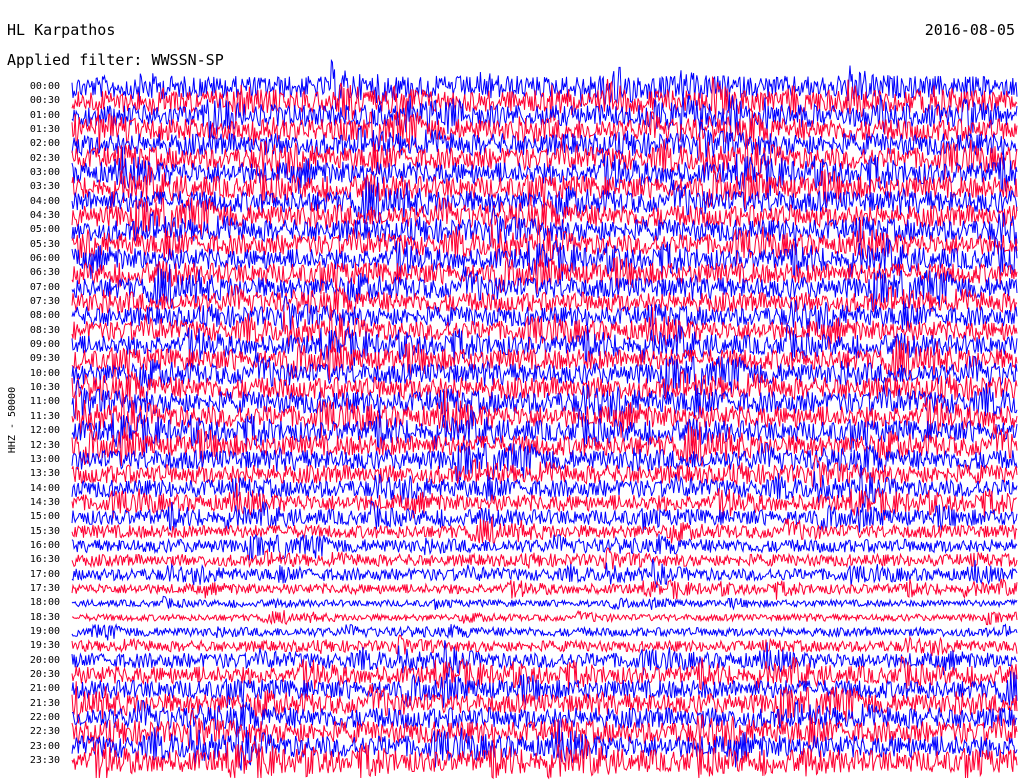  What do you see at coordinates (544, 645) in the screenshot?
I see `trace-1930` at bounding box center [544, 645].